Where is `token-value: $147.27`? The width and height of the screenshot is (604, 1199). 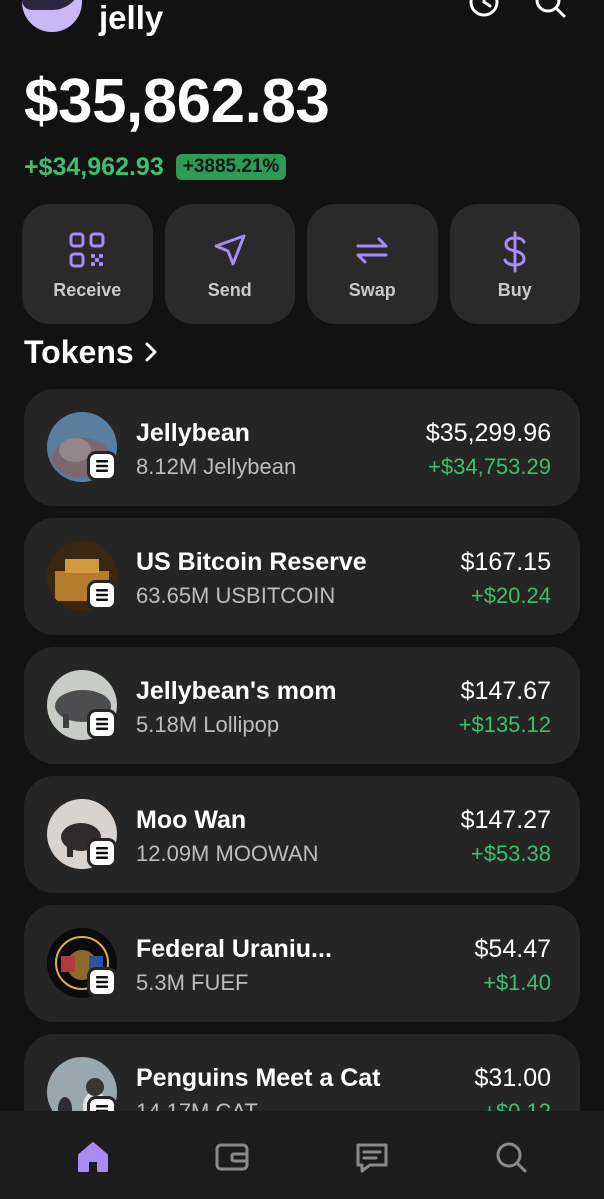
token-value: $147.27 is located at coordinates (505, 820).